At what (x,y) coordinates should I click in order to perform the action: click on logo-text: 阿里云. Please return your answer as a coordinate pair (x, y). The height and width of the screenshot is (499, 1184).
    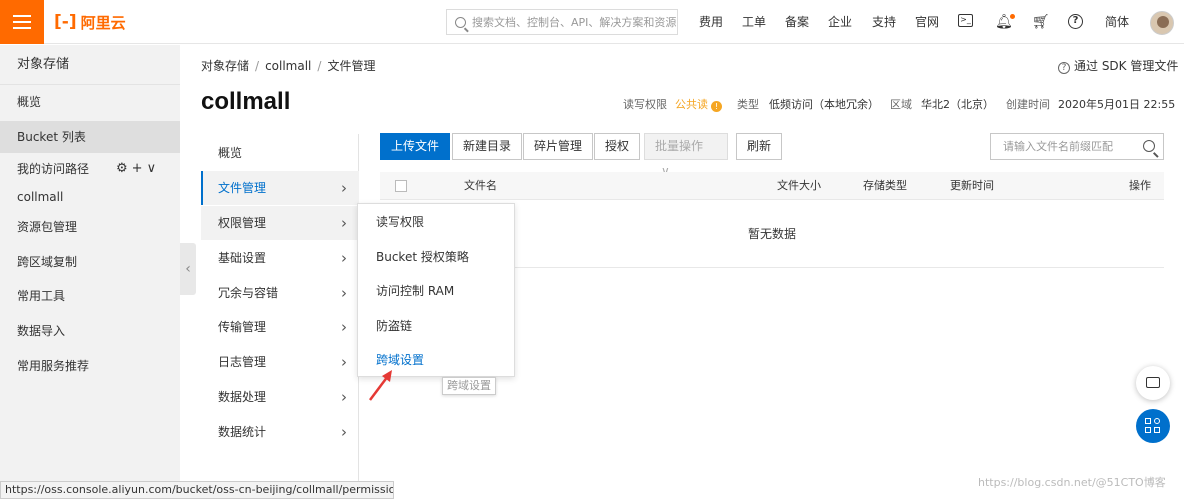
    Looking at the image, I should click on (103, 22).